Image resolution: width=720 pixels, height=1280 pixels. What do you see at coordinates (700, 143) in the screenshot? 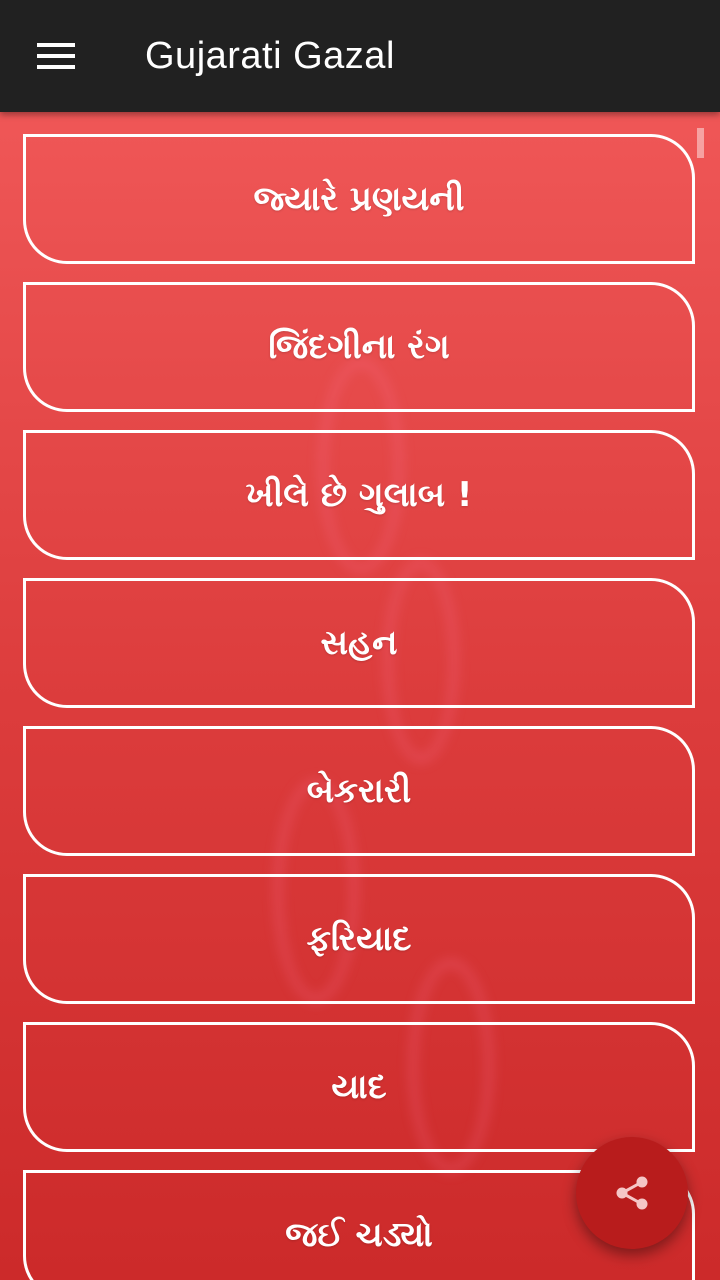
I see `scrollbar` at bounding box center [700, 143].